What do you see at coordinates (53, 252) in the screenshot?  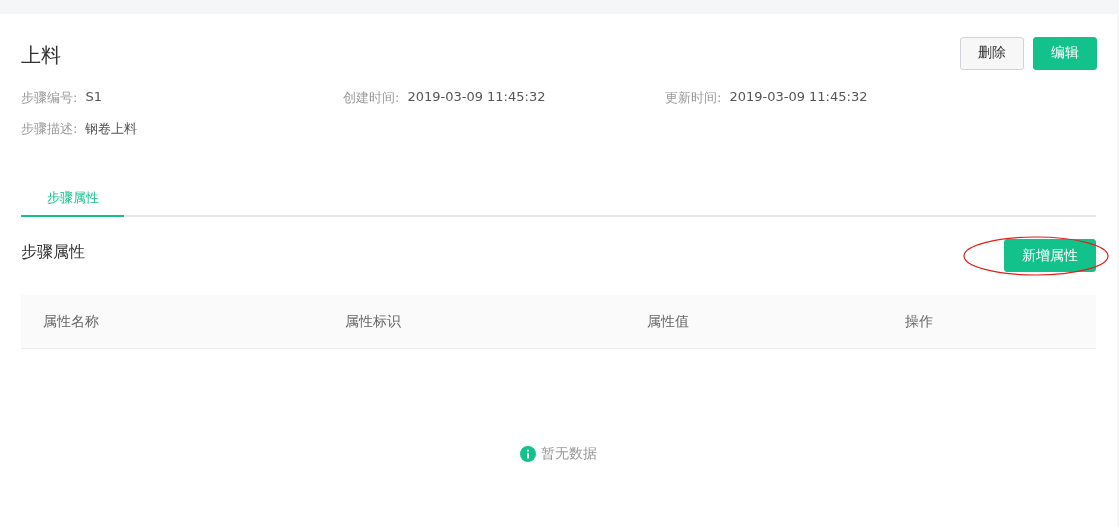 I see `section-title: 步骤属性` at bounding box center [53, 252].